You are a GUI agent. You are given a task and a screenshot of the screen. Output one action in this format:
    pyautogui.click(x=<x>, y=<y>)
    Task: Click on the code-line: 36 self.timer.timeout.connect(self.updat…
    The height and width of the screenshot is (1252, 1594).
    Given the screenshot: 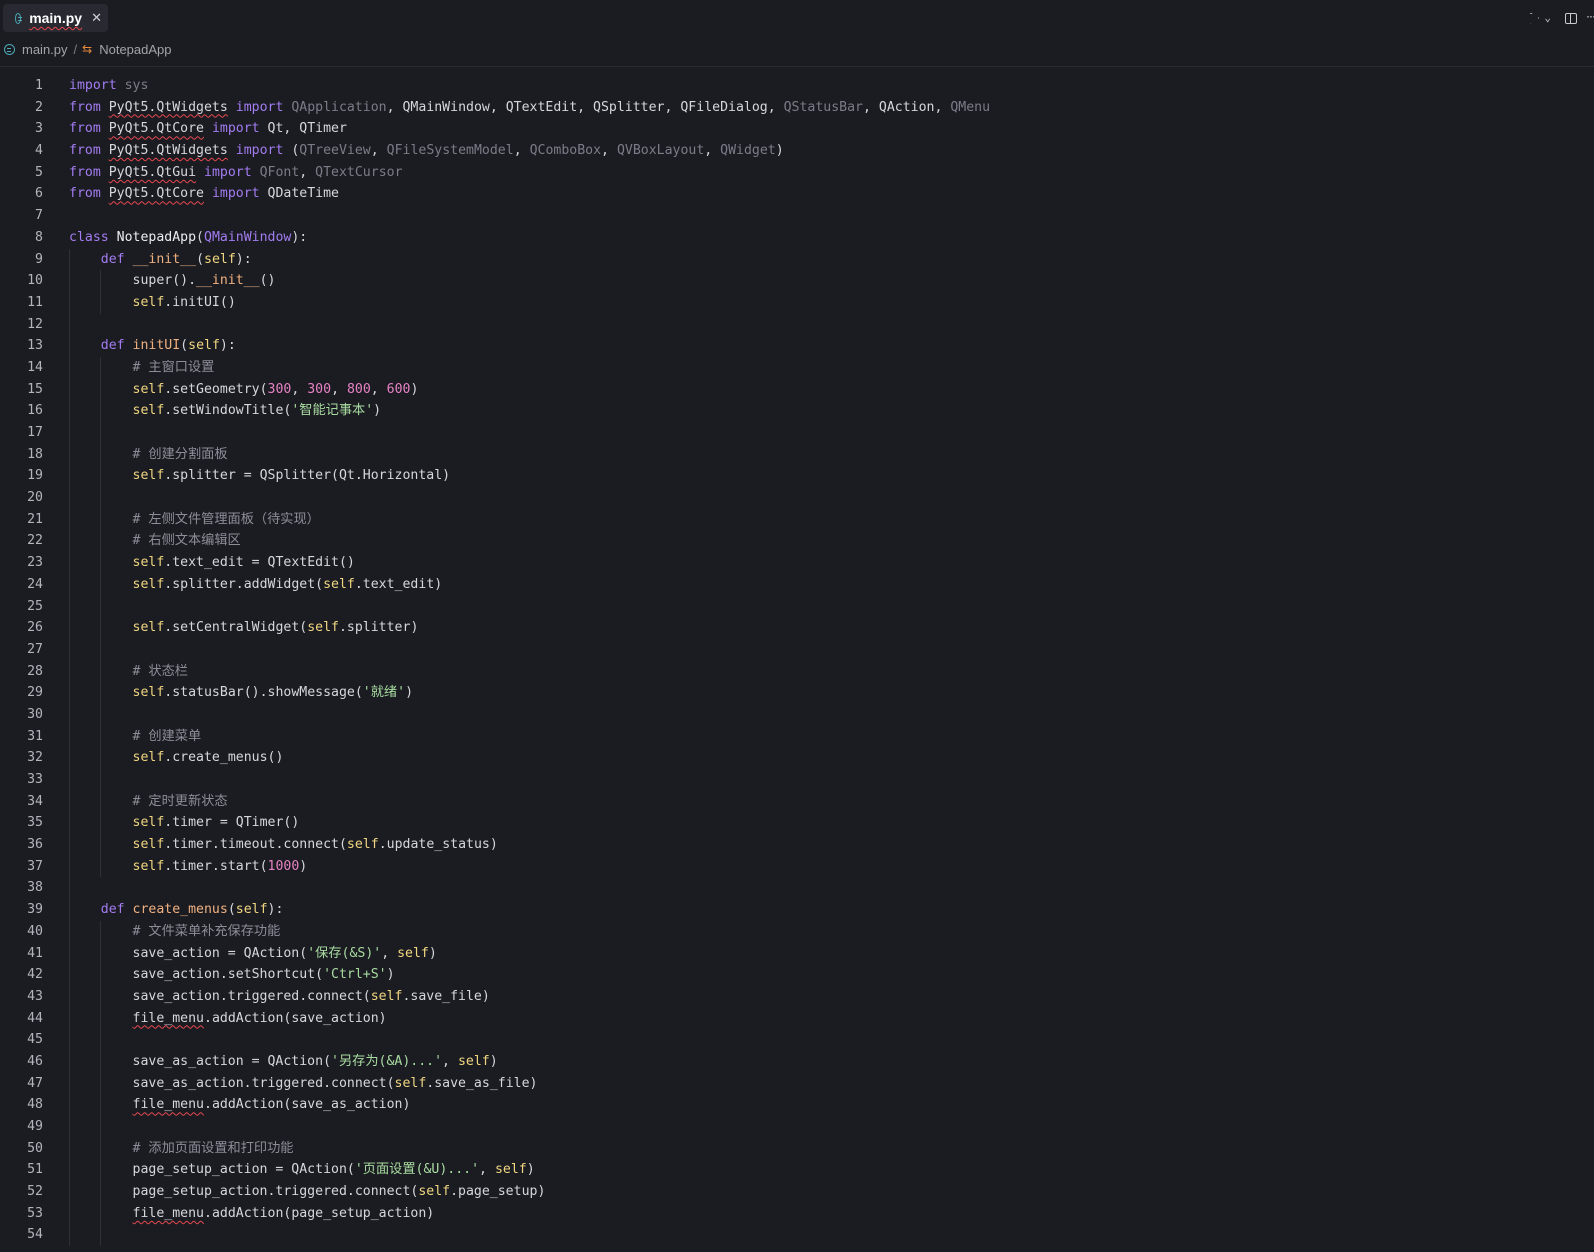 What is the action you would take?
    pyautogui.click(x=797, y=845)
    